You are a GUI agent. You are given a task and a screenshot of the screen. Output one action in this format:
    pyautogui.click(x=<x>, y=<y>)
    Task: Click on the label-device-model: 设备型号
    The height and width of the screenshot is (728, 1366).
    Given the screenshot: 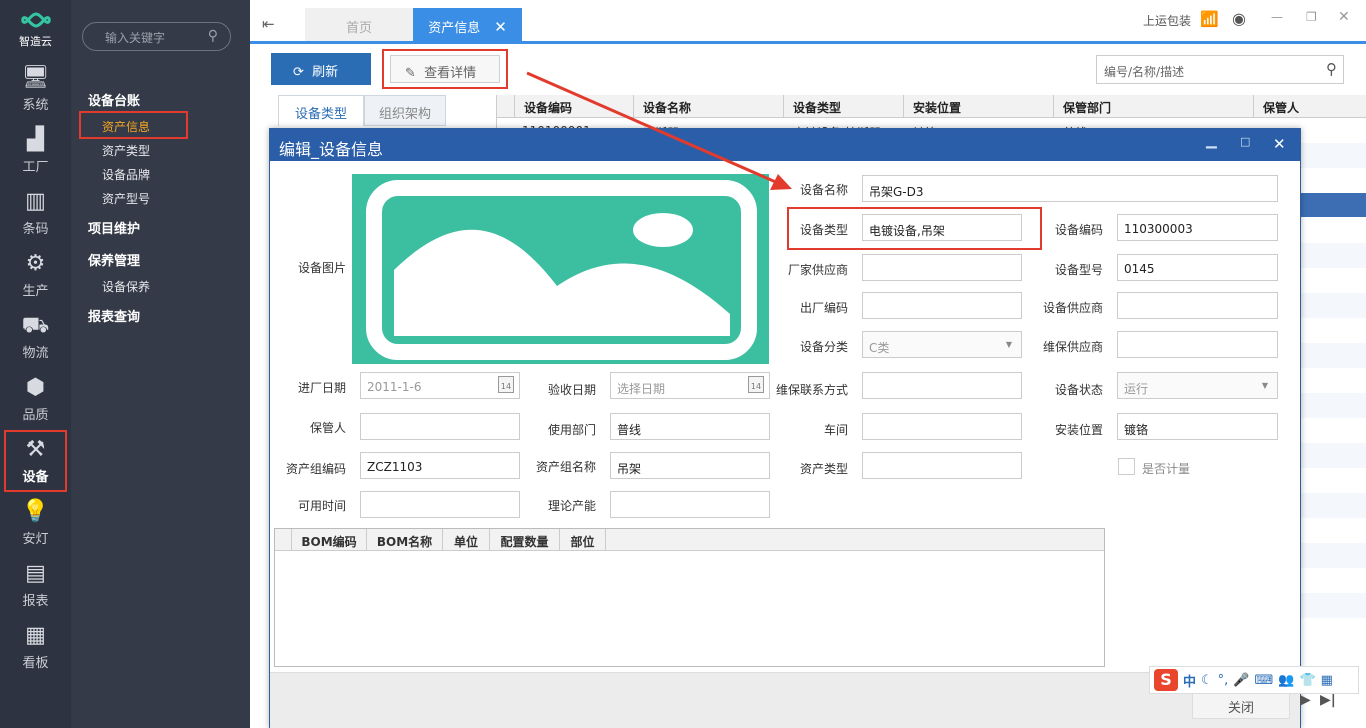 What is the action you would take?
    pyautogui.click(x=1078, y=270)
    